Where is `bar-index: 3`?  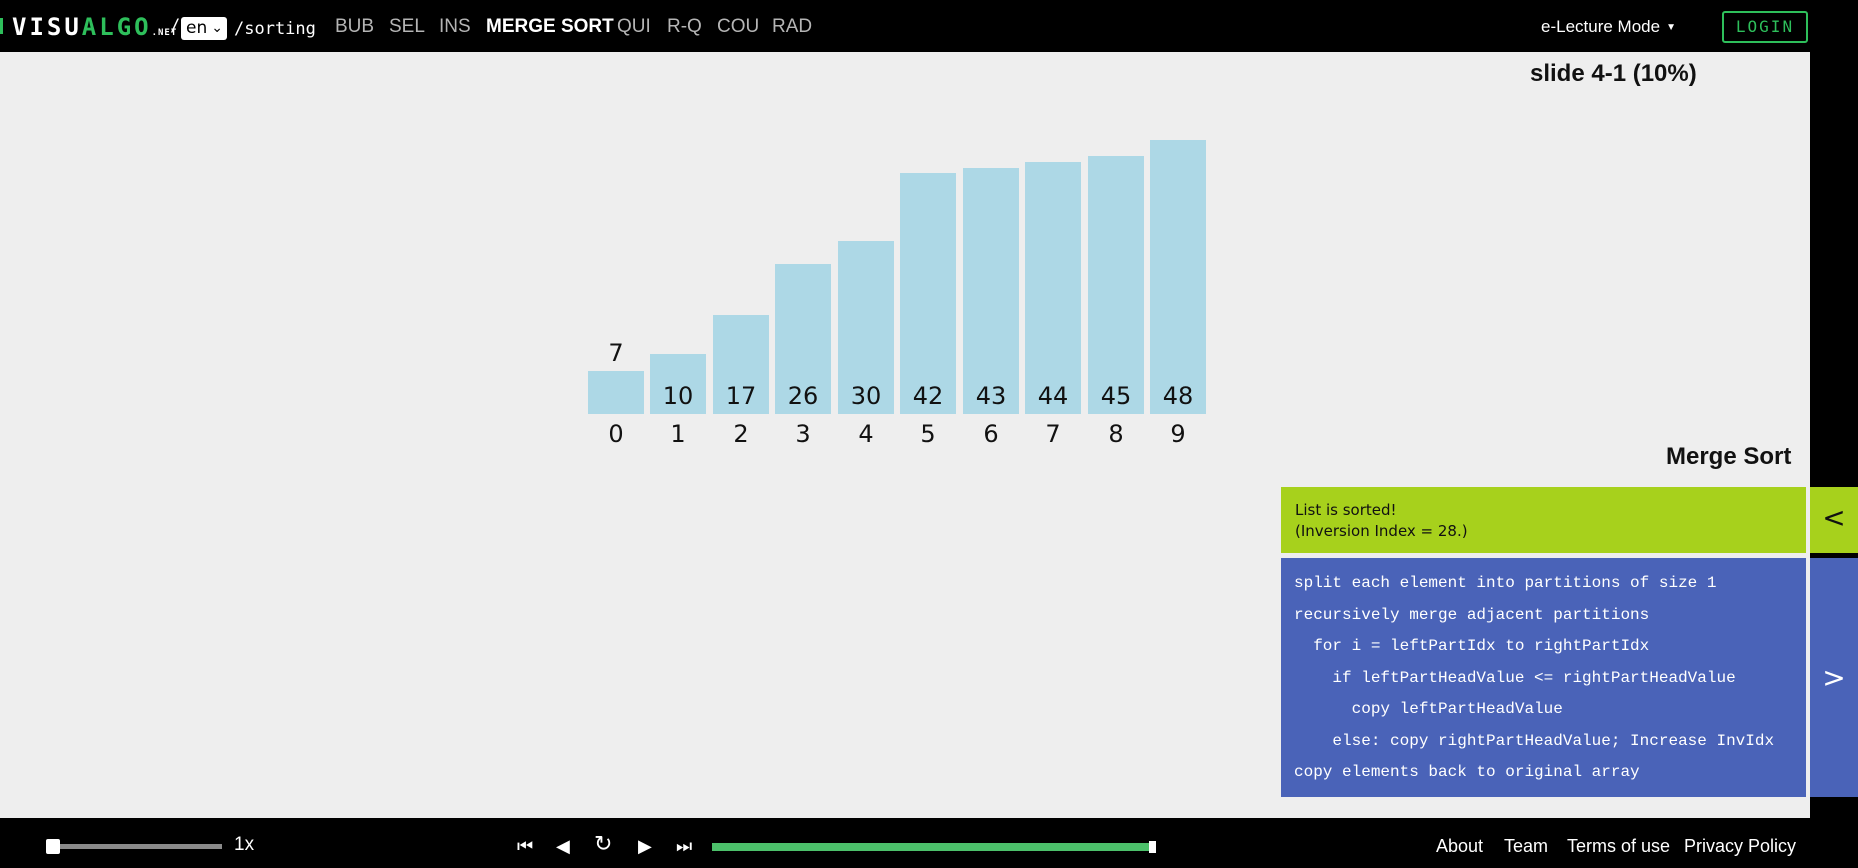
bar-index: 3 is located at coordinates (803, 434).